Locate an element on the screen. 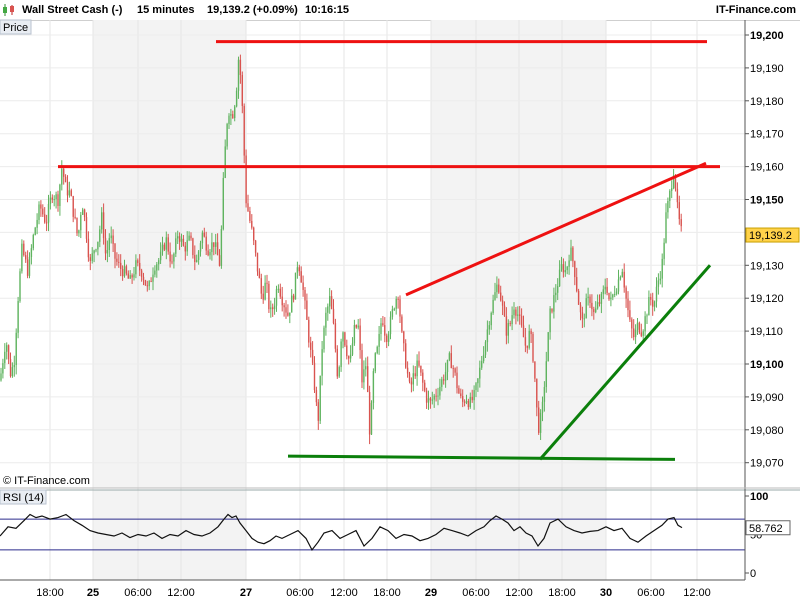 This screenshot has width=800, height=600. x-tick-label: 06:00 is located at coordinates (651, 593).